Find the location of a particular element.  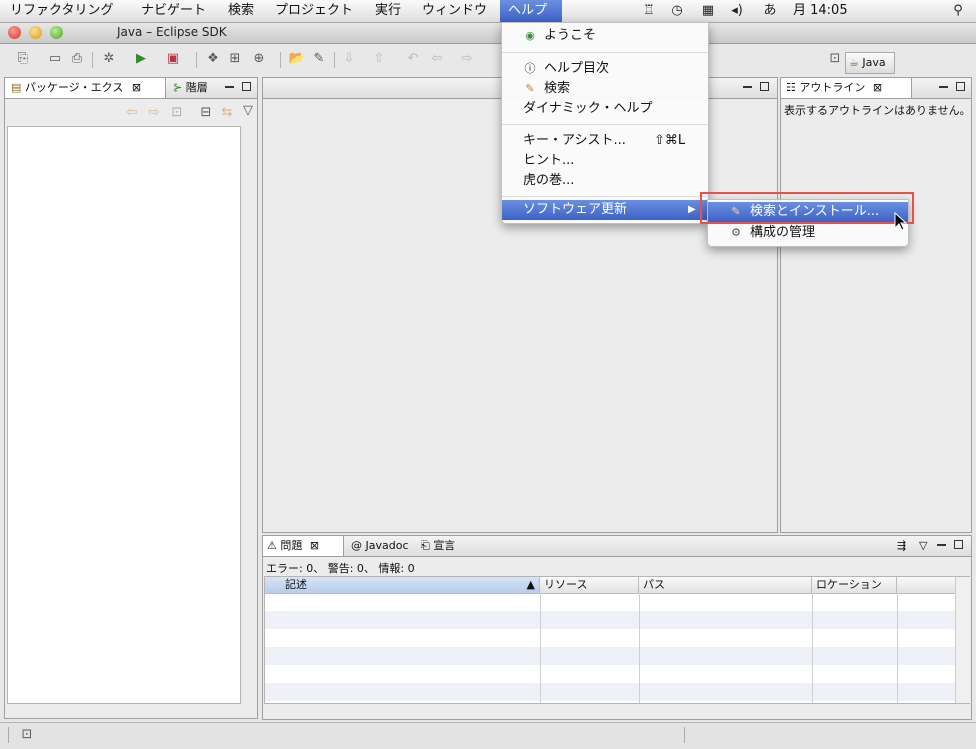

fast-view-icon: ⊡ is located at coordinates (27, 735).